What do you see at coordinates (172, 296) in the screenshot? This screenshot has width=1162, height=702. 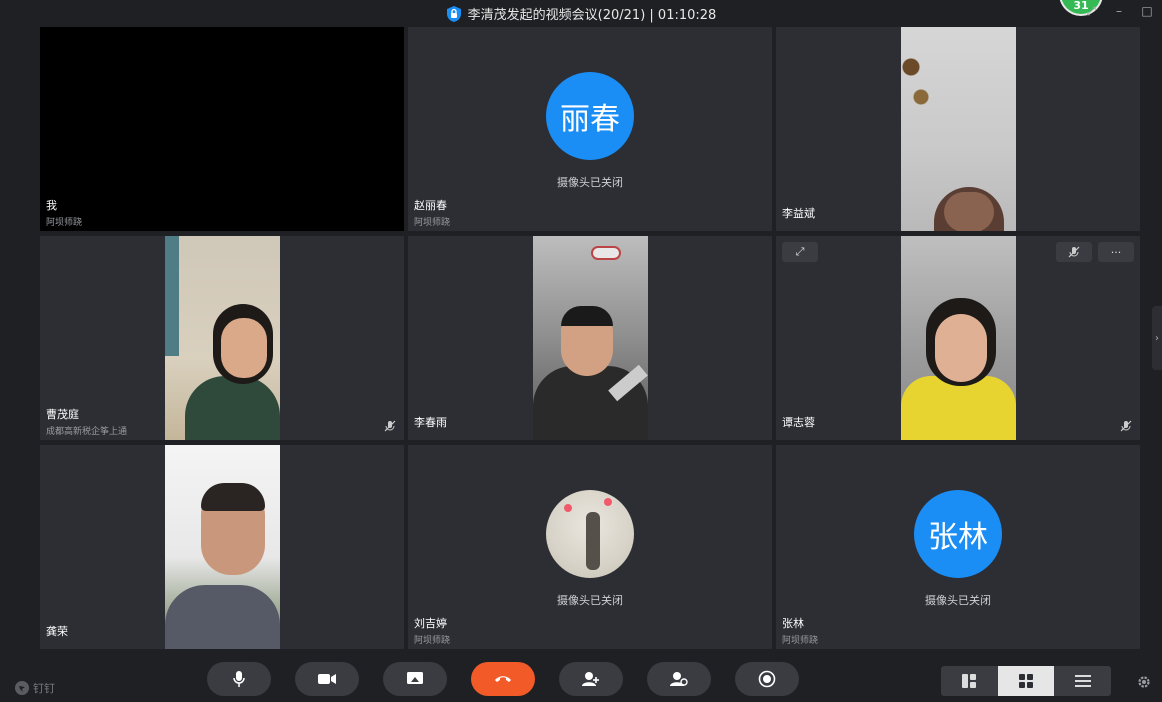 I see `window-shape` at bounding box center [172, 296].